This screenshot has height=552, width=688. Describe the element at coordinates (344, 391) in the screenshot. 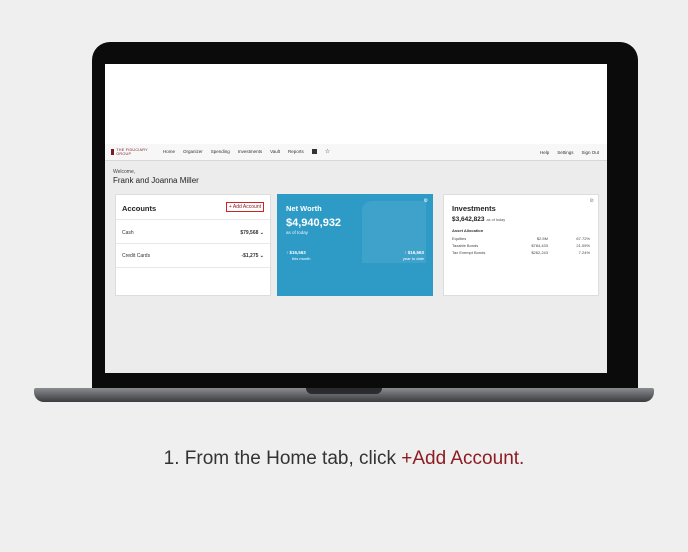

I see `laptop-notch` at that location.